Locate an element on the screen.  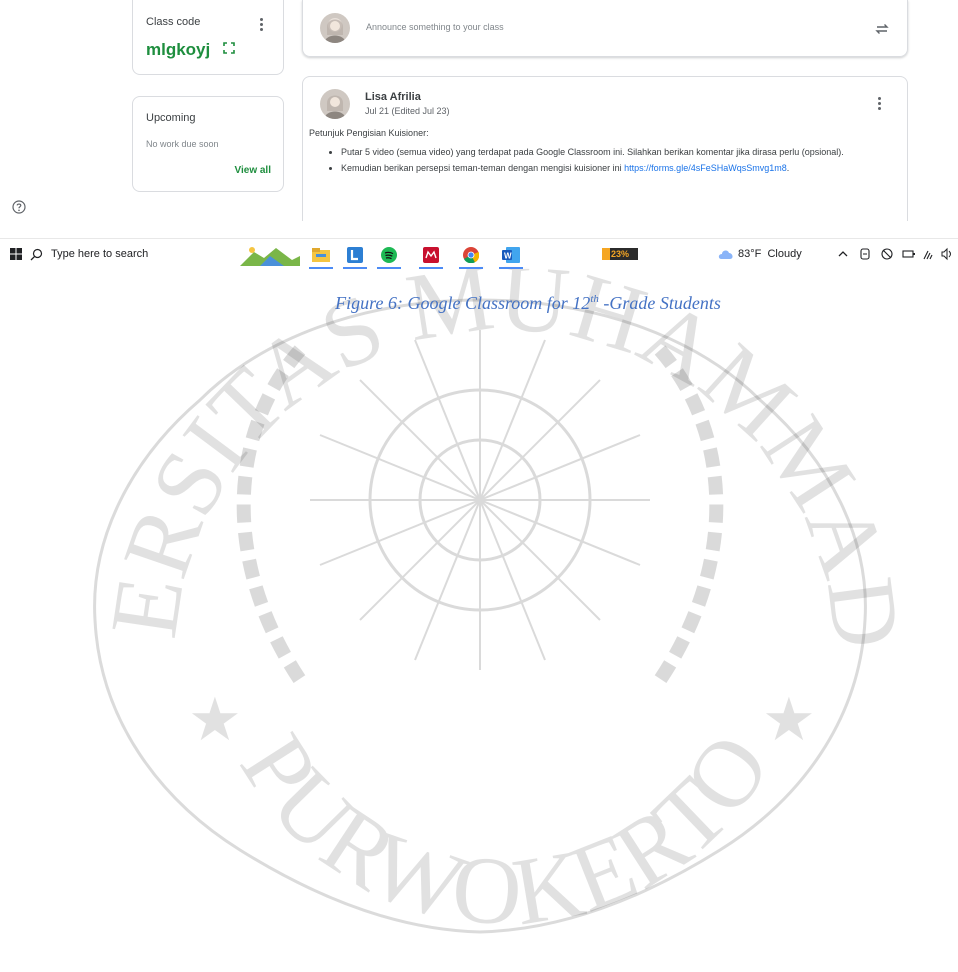
meet-now-icon is located at coordinates (887, 254).